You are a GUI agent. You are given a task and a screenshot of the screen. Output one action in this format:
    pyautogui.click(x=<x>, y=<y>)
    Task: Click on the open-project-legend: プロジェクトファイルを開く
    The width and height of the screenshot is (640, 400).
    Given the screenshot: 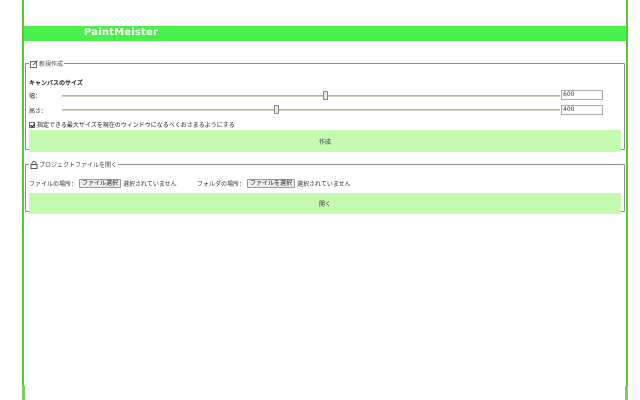 What is the action you would take?
    pyautogui.click(x=73, y=164)
    